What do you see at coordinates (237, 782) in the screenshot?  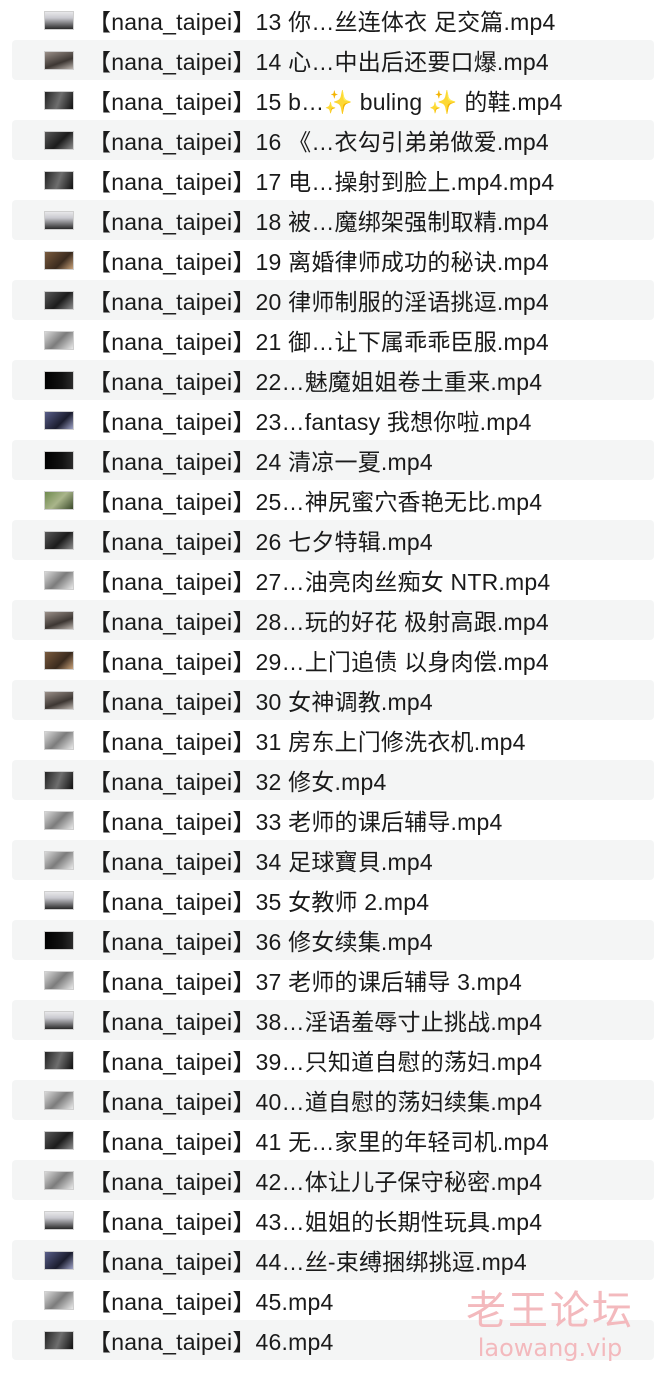 I see `file-name: 【nana_taipei】32 修女.mp4` at bounding box center [237, 782].